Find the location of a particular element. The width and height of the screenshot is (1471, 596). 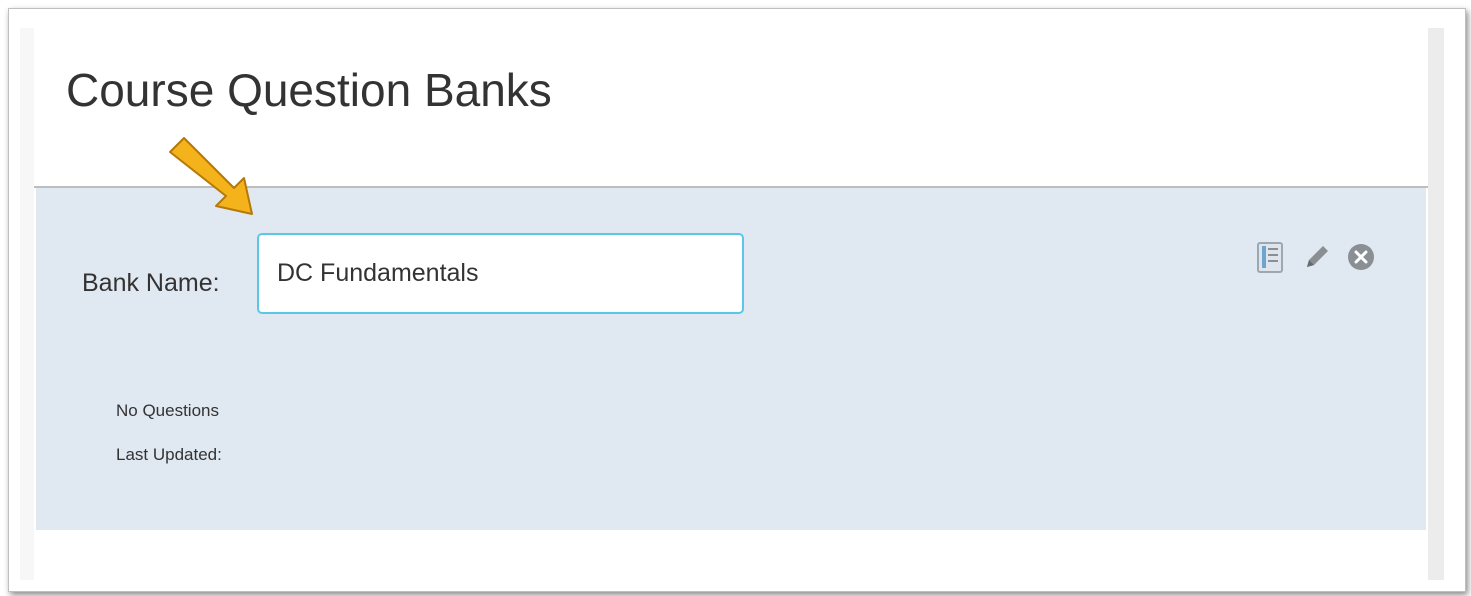

question-count: No Questions is located at coordinates (167, 410).